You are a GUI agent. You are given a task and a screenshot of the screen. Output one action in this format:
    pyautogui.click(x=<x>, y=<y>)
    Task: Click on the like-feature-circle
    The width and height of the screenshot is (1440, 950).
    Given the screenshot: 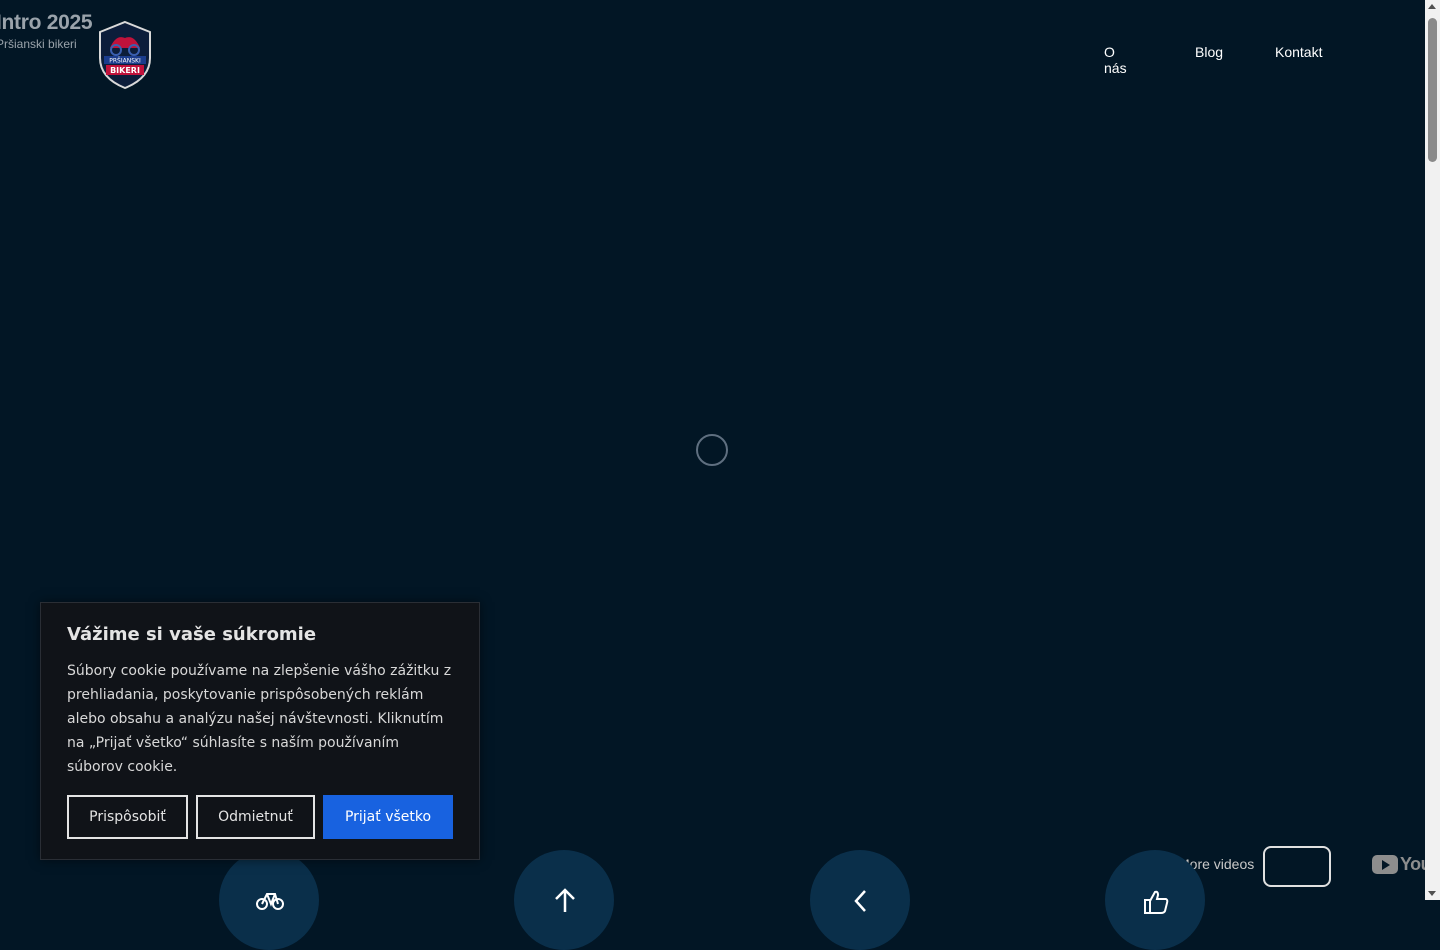 What is the action you would take?
    pyautogui.click(x=1155, y=900)
    